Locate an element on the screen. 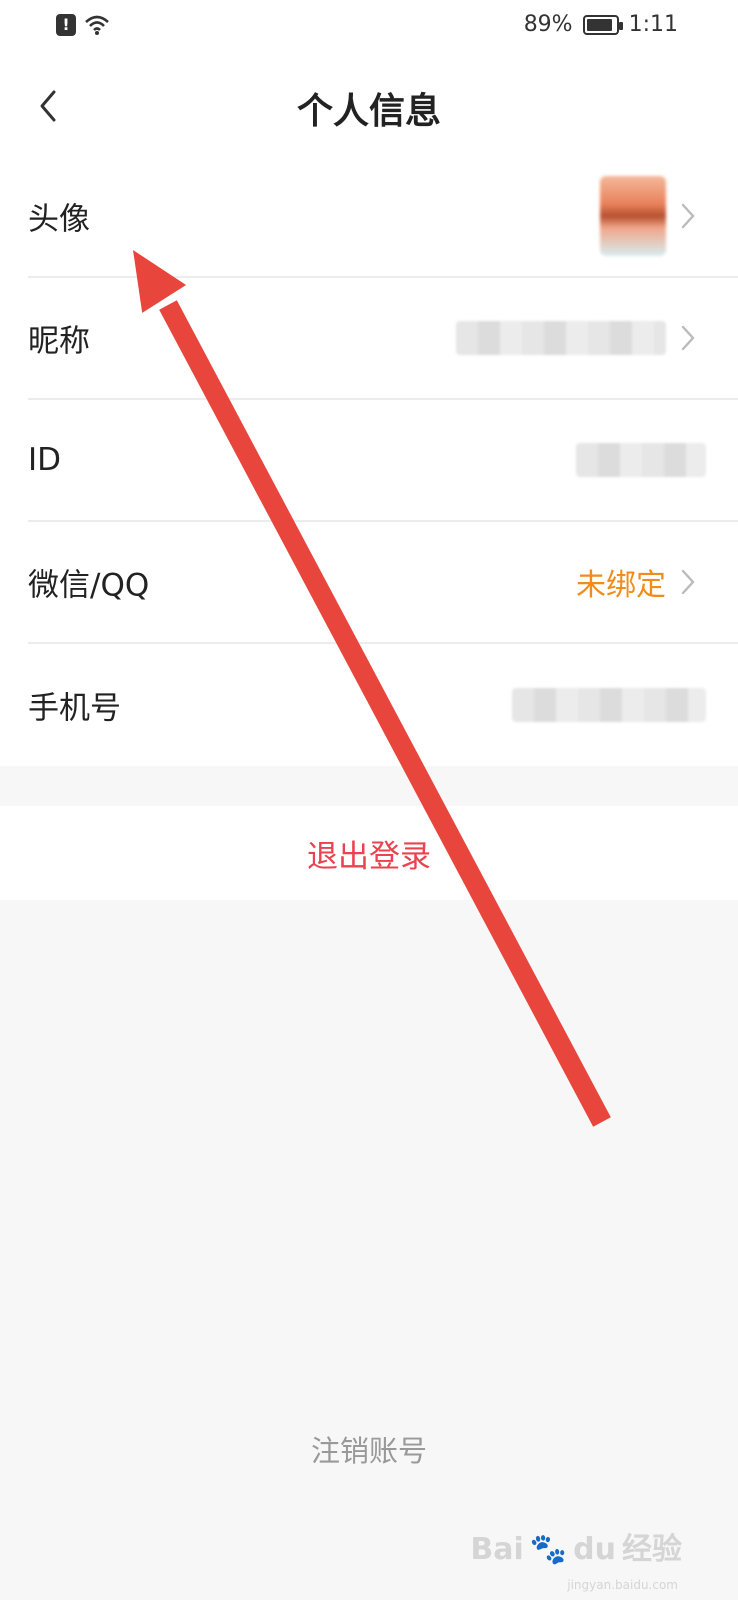  nickname-row-right is located at coordinates (576, 338).